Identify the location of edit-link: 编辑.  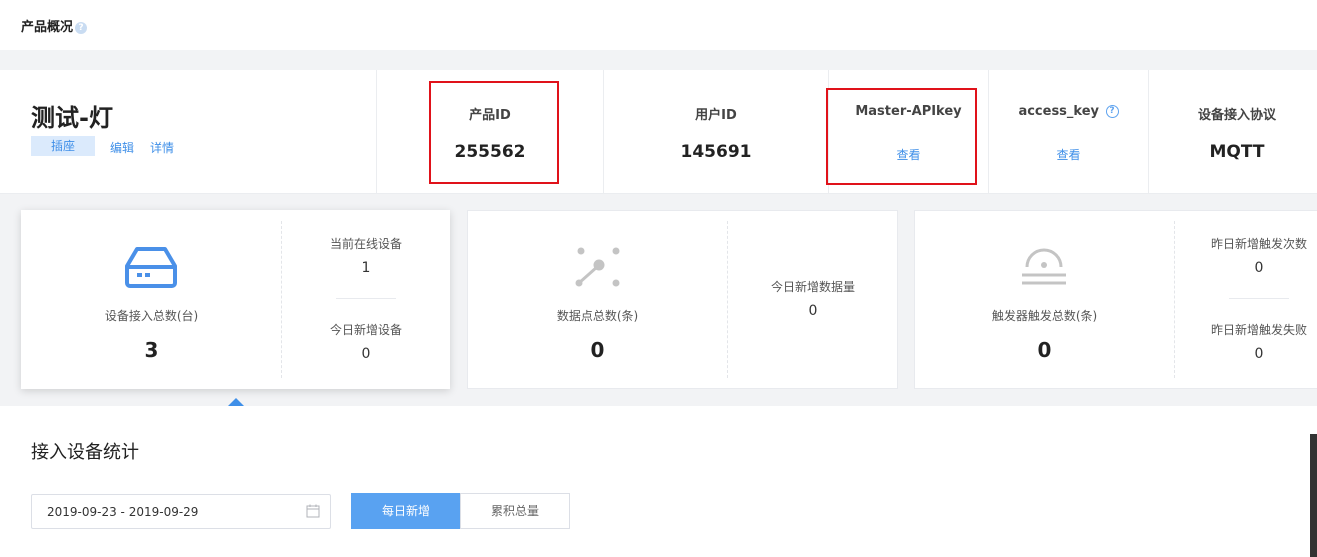
(122, 147).